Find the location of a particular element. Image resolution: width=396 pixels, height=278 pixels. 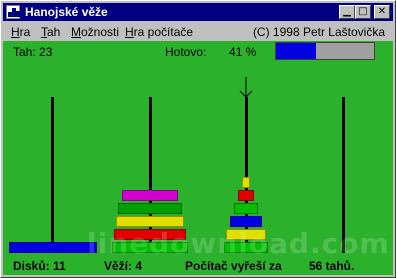

solve-label: Počítač vyřeší za is located at coordinates (233, 266).